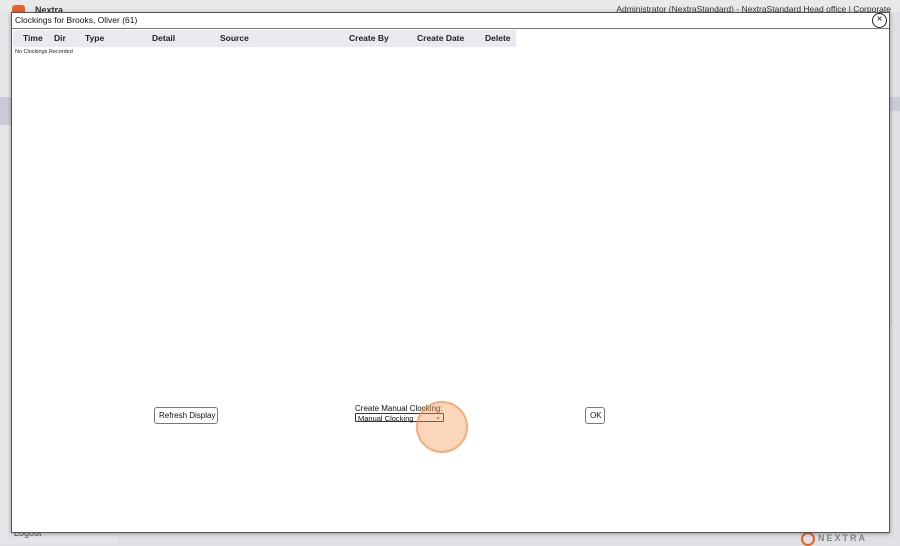 The height and width of the screenshot is (546, 900). I want to click on column-header-delete: Delete, so click(498, 38).